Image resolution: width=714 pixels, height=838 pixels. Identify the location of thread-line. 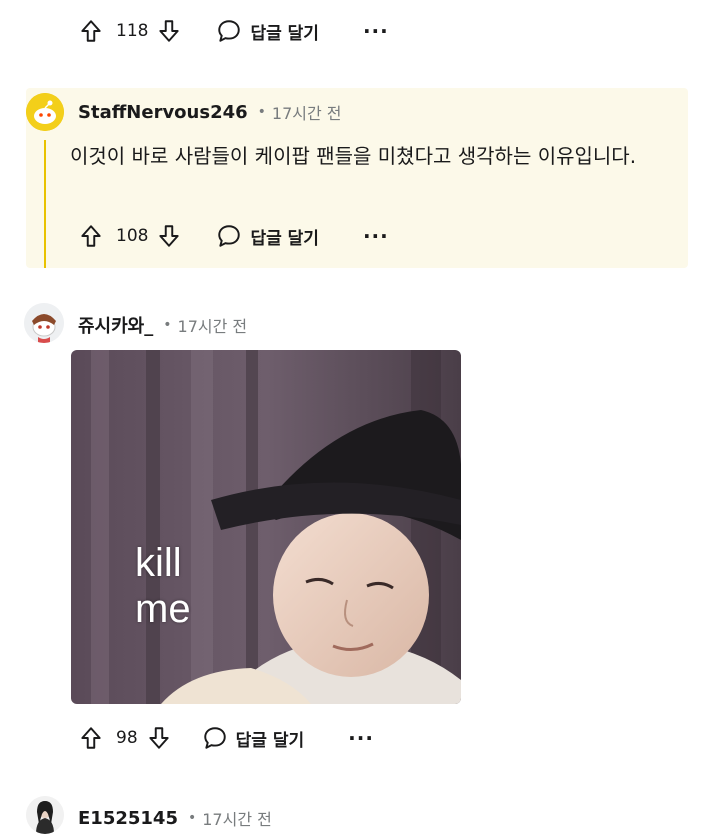
(45, 204).